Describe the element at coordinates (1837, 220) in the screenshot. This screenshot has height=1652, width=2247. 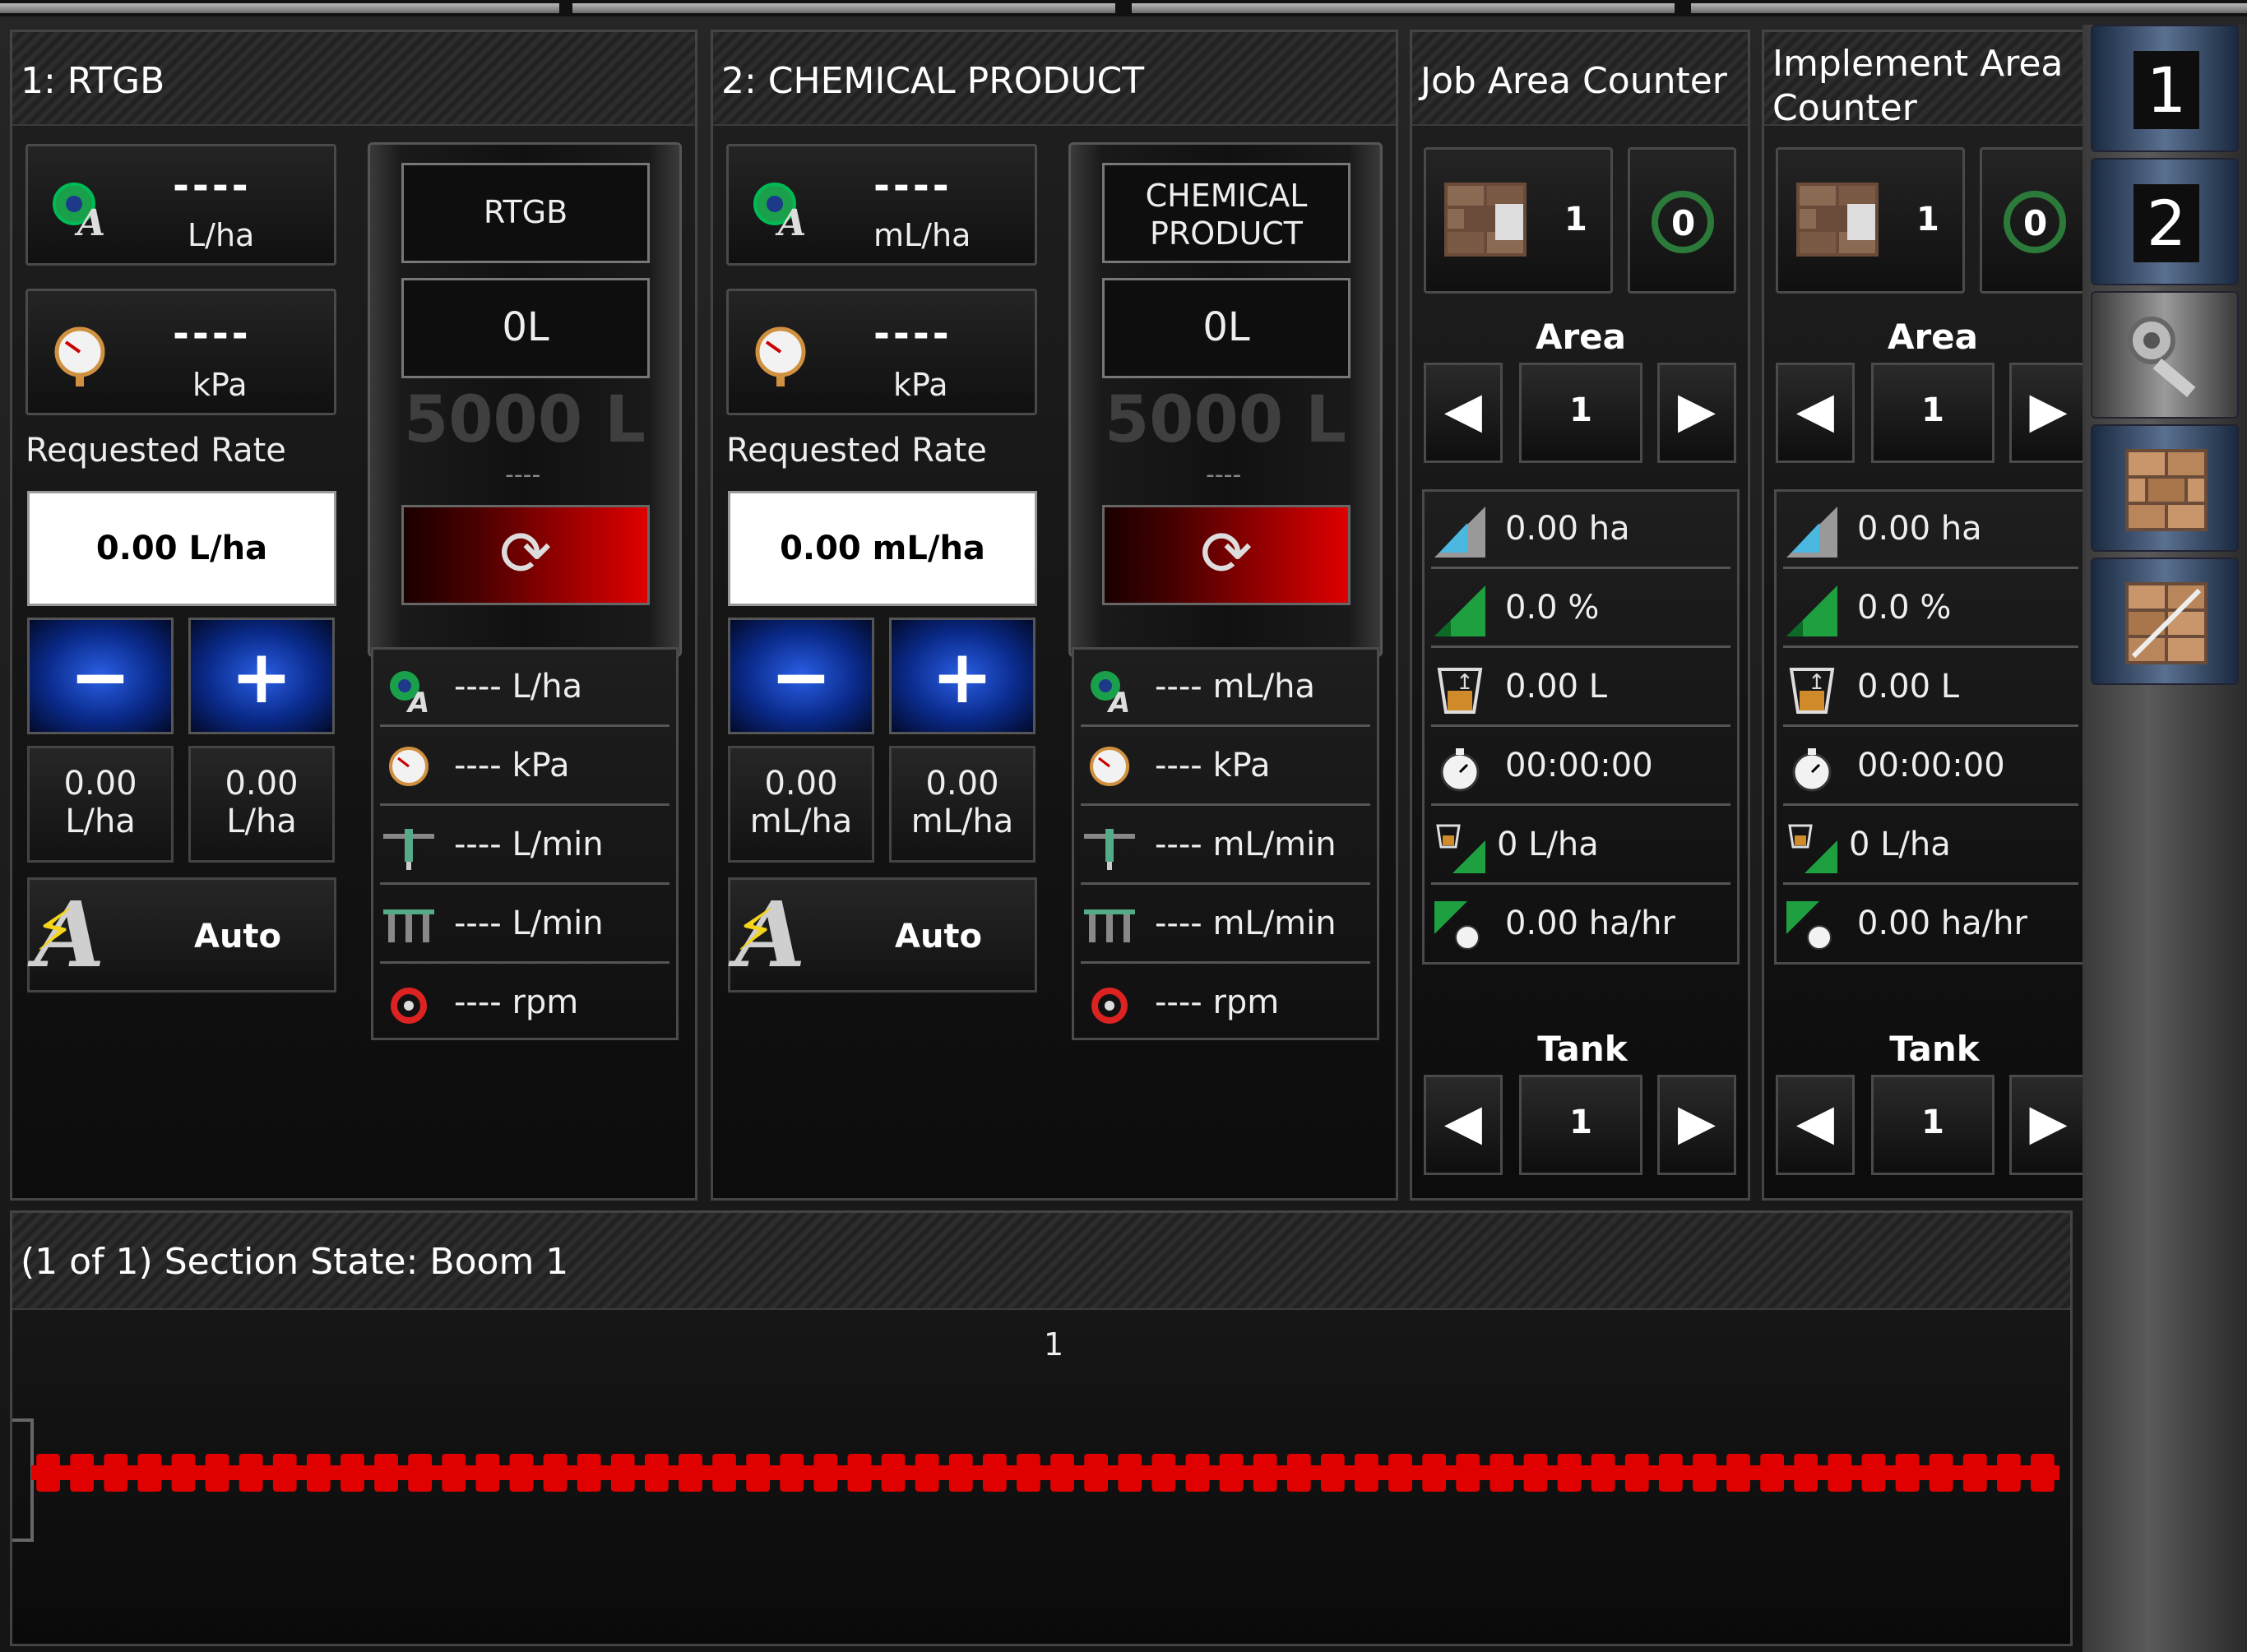
I see `field-bricks-icon` at that location.